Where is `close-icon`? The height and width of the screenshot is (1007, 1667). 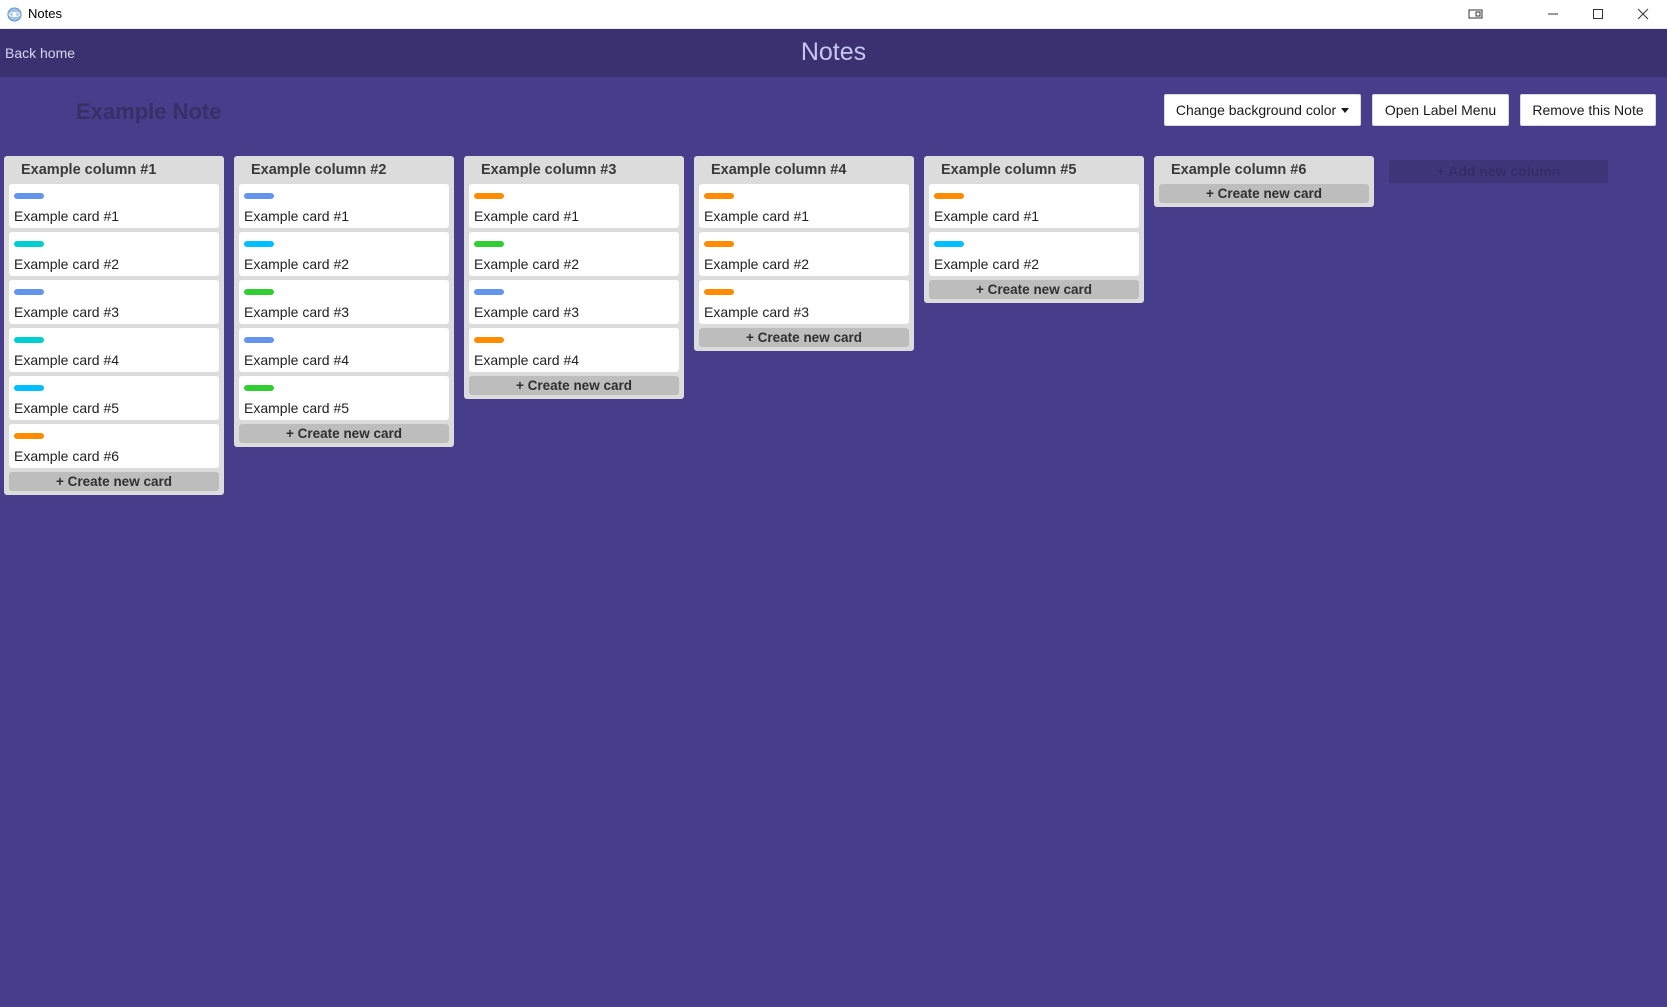
close-icon is located at coordinates (1643, 14).